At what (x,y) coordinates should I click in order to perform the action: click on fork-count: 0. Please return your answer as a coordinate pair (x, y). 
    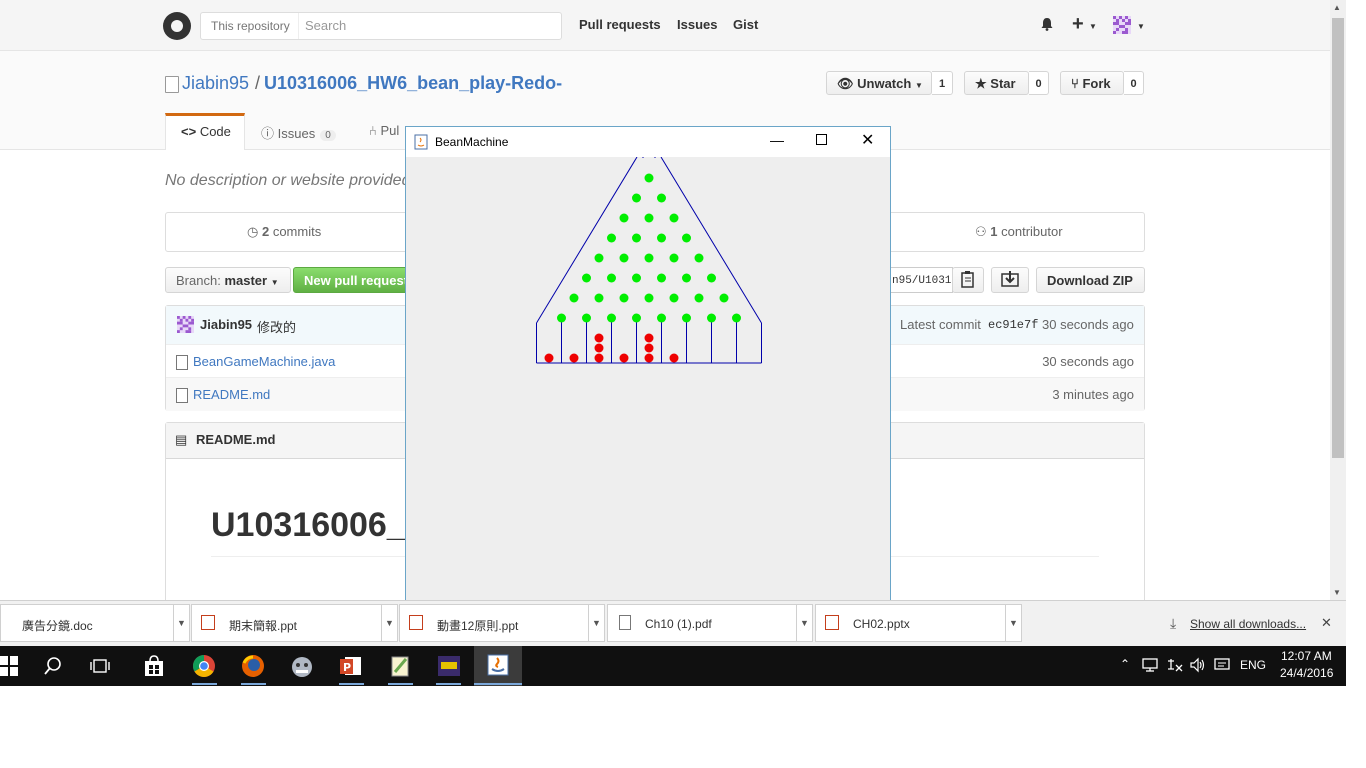
    Looking at the image, I should click on (1134, 83).